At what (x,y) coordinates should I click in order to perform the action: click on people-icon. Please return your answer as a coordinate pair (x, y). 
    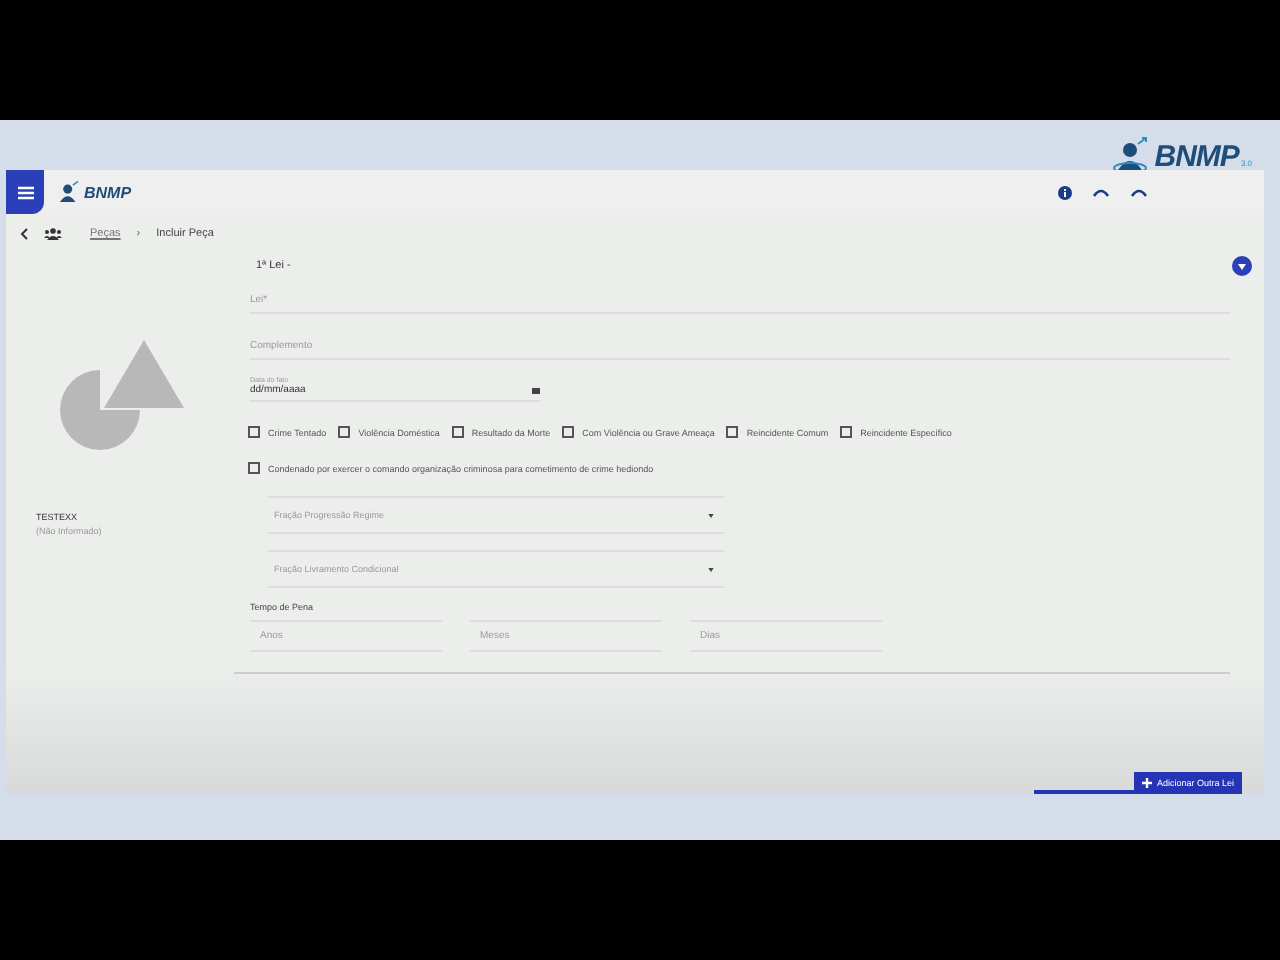
    Looking at the image, I should click on (53, 234).